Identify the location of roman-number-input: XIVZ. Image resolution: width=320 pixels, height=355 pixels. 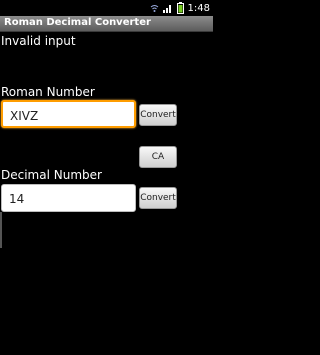
(68, 114).